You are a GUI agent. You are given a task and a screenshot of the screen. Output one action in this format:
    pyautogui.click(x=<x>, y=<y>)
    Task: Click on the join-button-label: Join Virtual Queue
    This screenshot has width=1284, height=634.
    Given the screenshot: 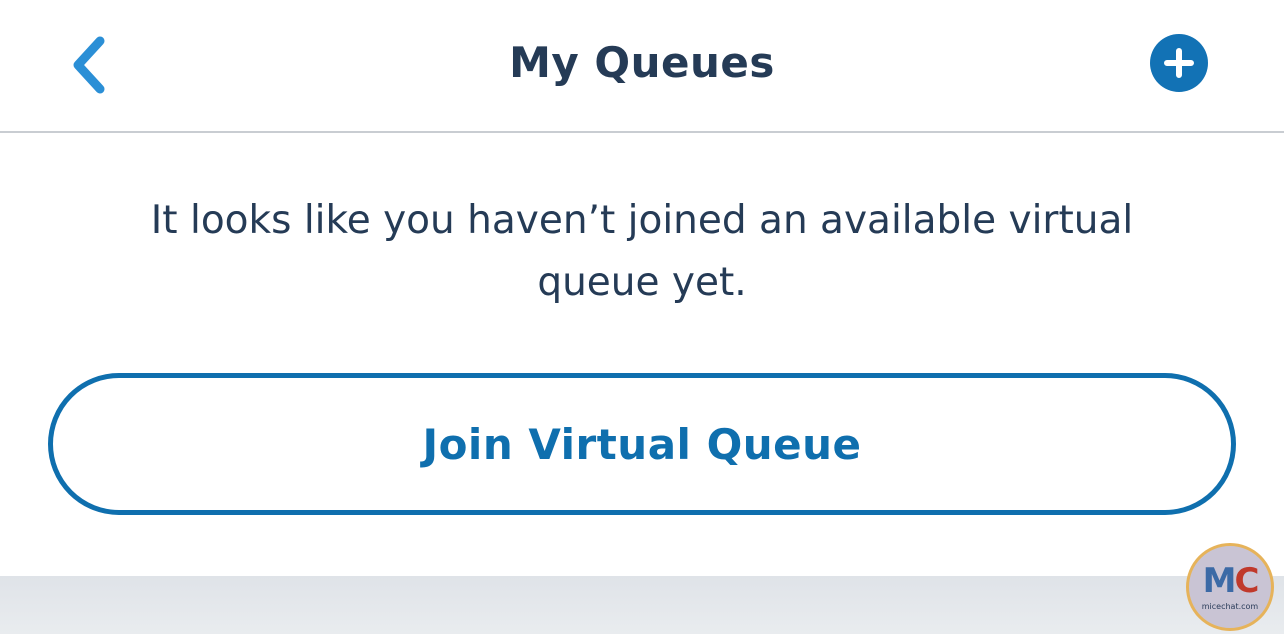 What is the action you would take?
    pyautogui.click(x=642, y=444)
    